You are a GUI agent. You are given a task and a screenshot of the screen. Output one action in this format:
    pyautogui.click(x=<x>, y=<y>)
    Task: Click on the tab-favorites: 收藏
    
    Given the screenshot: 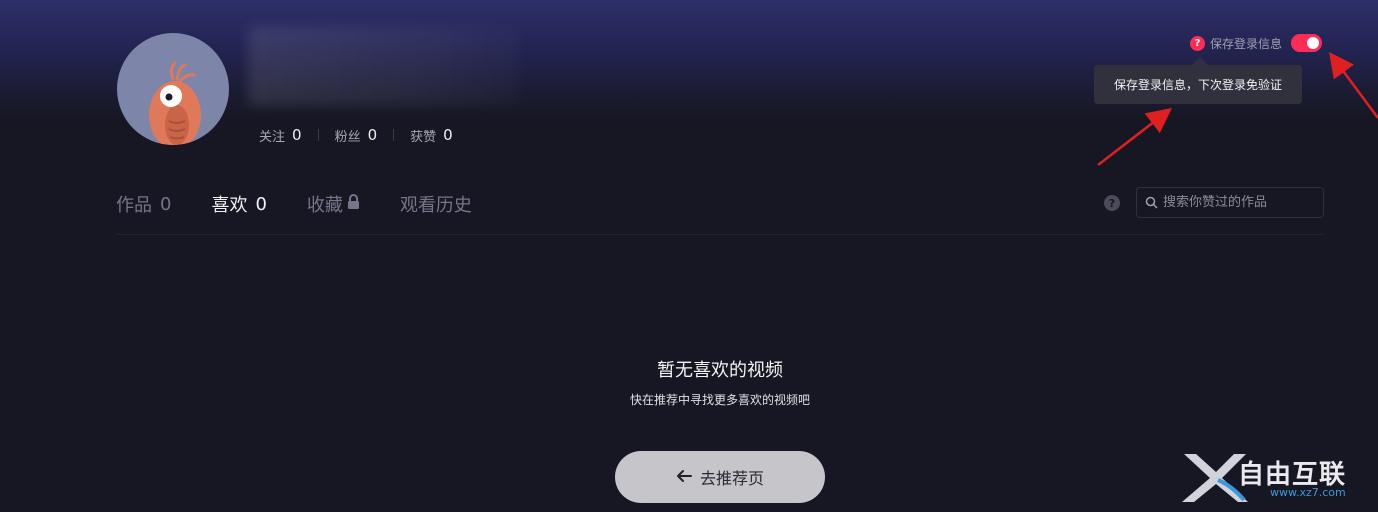 What is the action you would take?
    pyautogui.click(x=333, y=204)
    